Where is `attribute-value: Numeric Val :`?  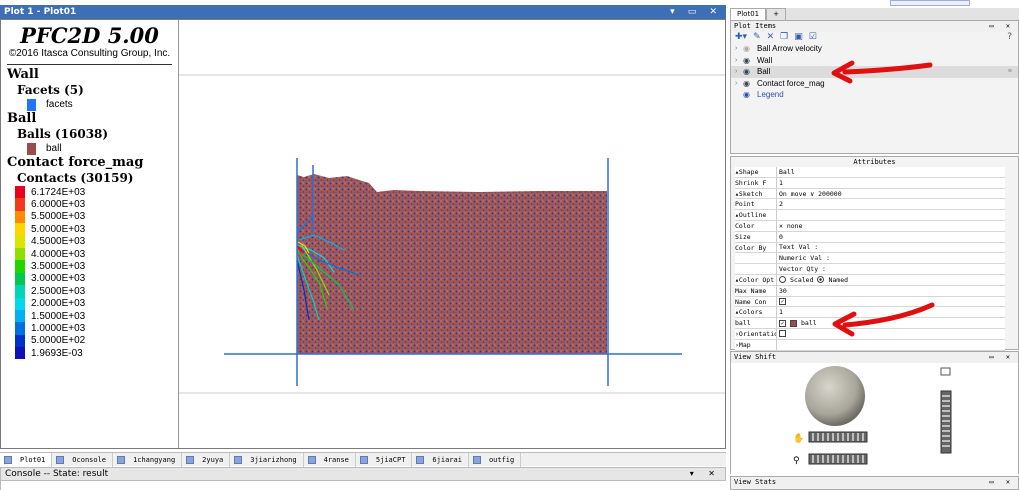
attribute-value: Numeric Val : is located at coordinates (891, 258).